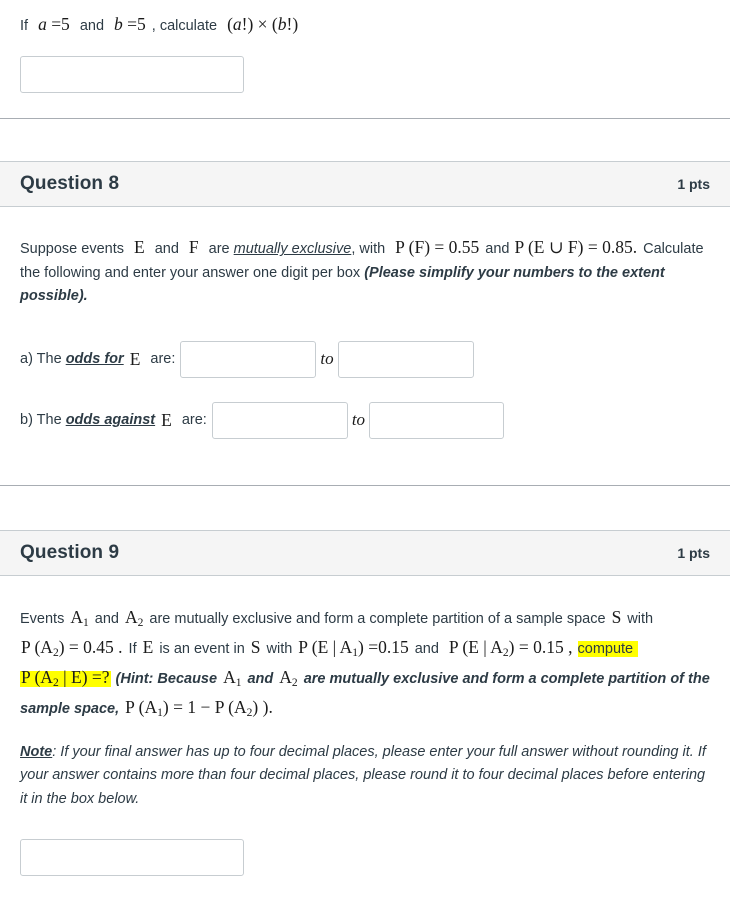 The width and height of the screenshot is (730, 913). What do you see at coordinates (42, 618) in the screenshot?
I see `q9-events-word: Events` at bounding box center [42, 618].